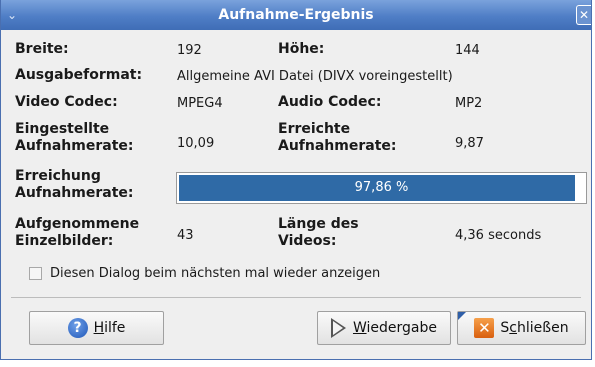 Image resolution: width=595 pixels, height=367 pixels. Describe the element at coordinates (62, 129) in the screenshot. I see `eingestellte-label-line1: Eingestellte` at that location.